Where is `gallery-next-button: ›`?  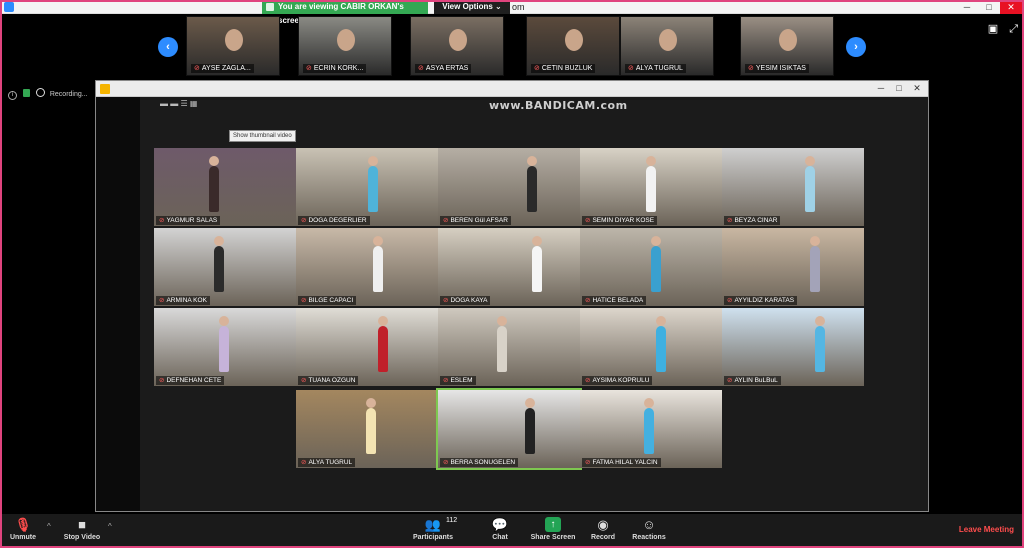 gallery-next-button: › is located at coordinates (856, 47).